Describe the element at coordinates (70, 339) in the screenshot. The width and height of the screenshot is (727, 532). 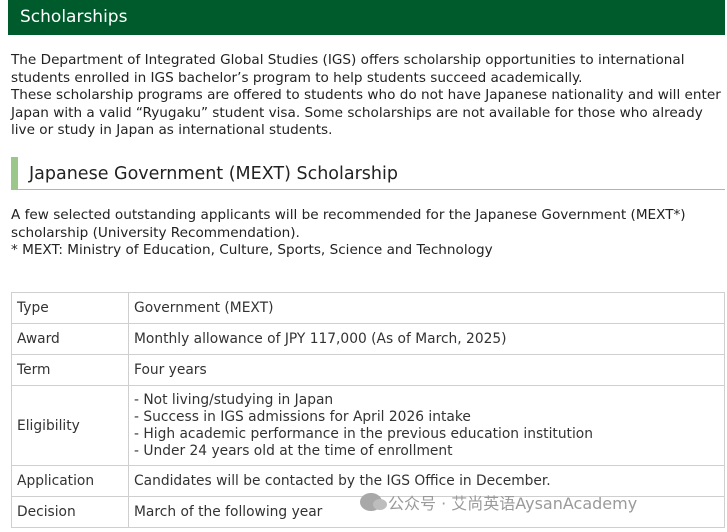
I see `row-label-award: Award` at that location.